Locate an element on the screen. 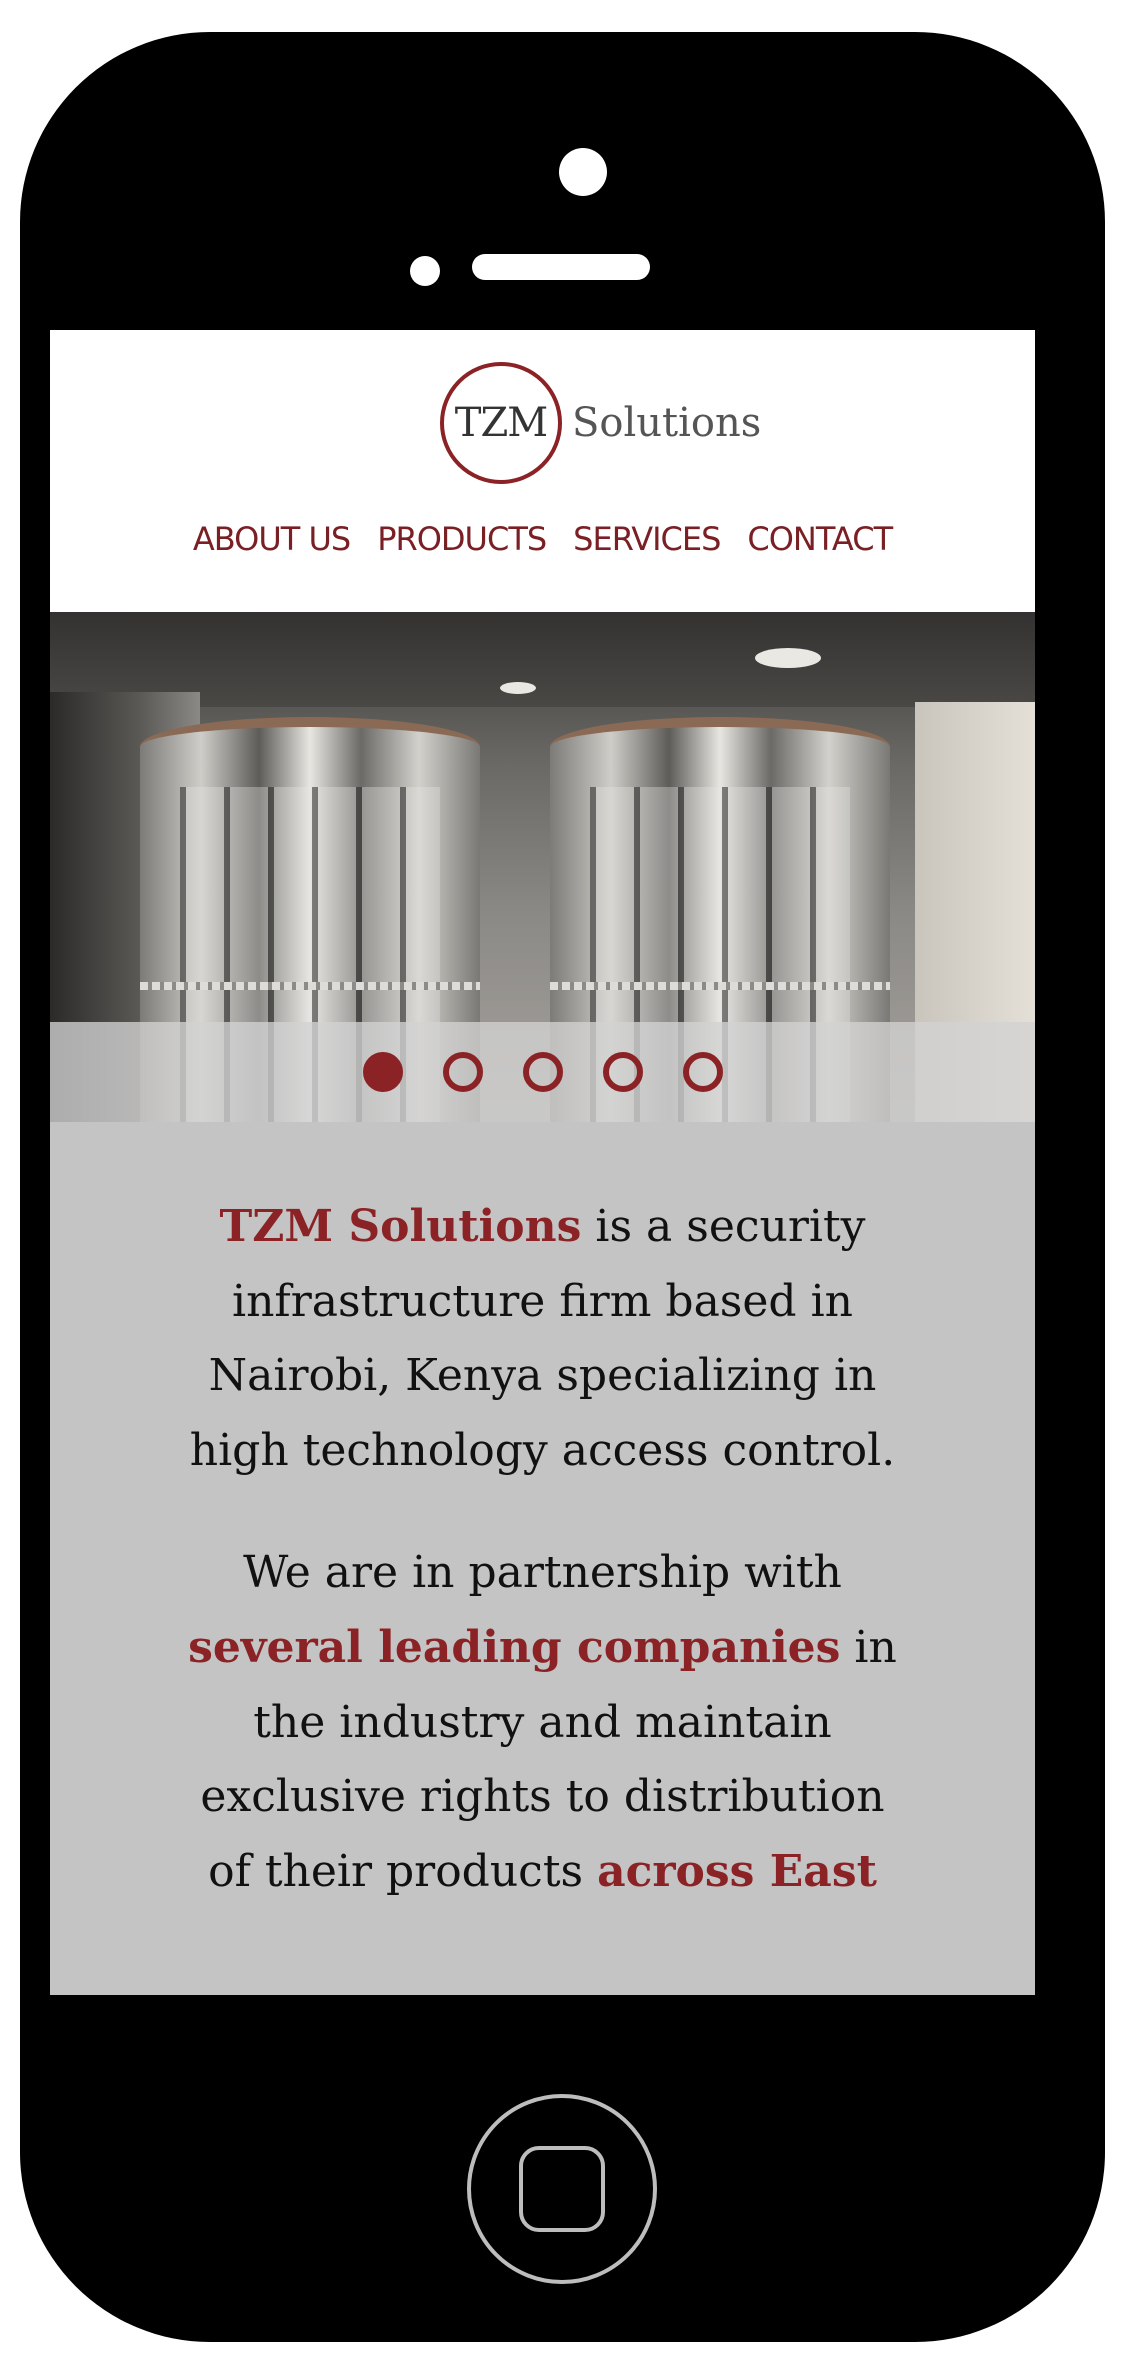 This screenshot has height=2375, width=1125. partners-highlight: several leading companies is located at coordinates (514, 1647).